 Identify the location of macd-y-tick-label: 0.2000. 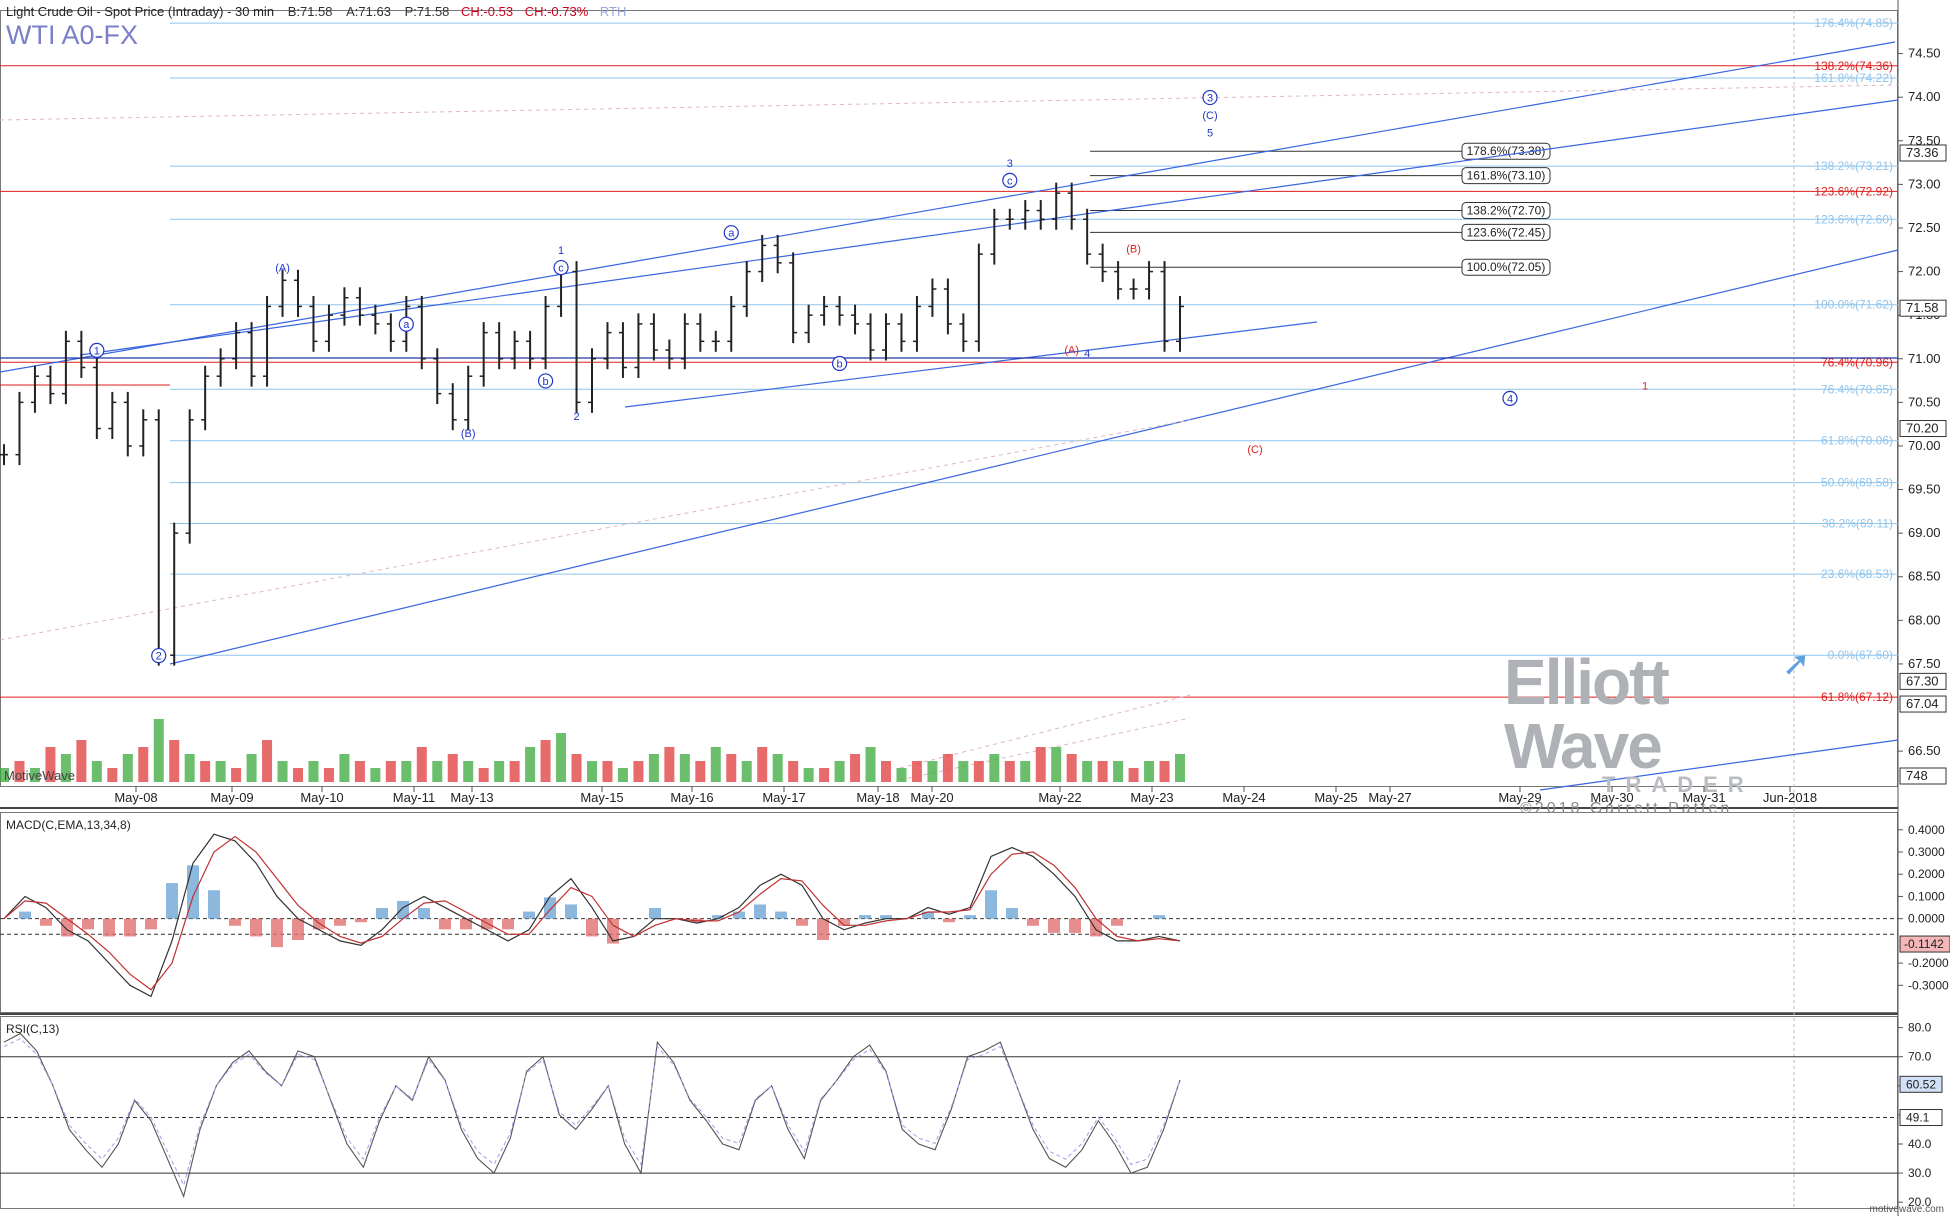
(1926, 874).